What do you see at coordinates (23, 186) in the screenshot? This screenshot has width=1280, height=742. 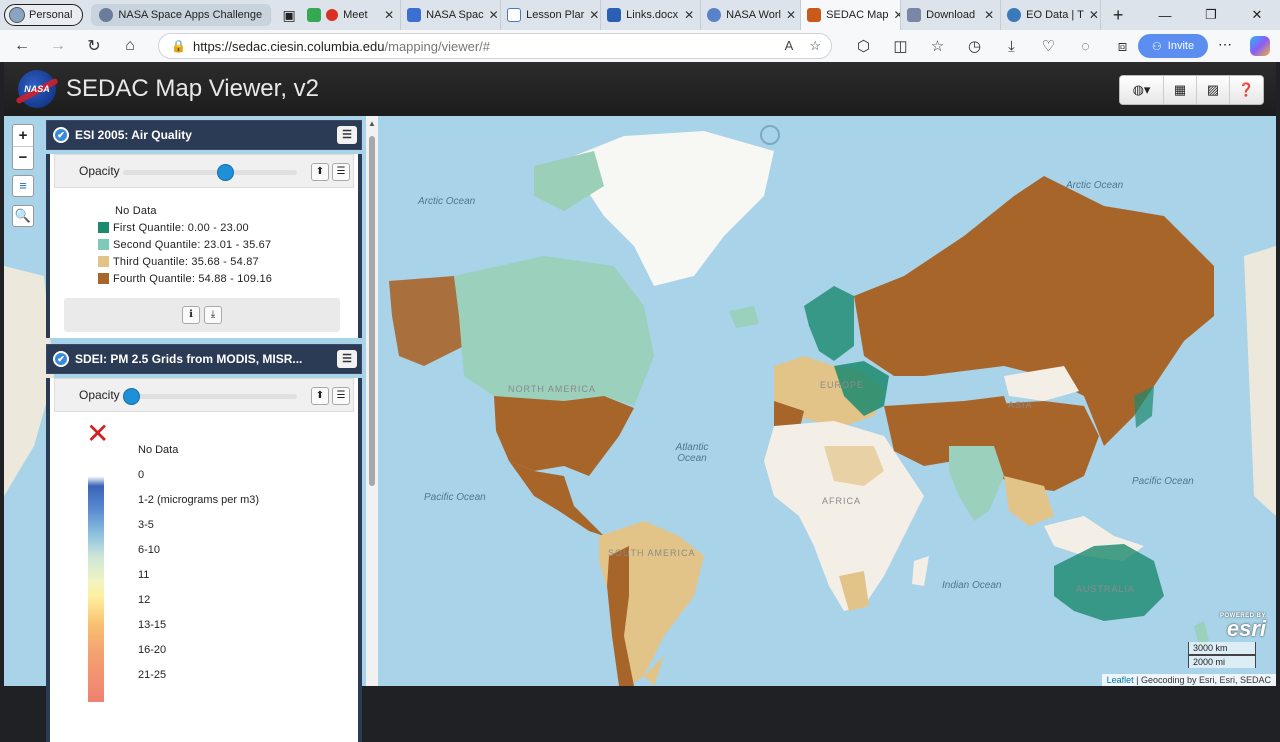 I see `layers-list-button: ≡` at bounding box center [23, 186].